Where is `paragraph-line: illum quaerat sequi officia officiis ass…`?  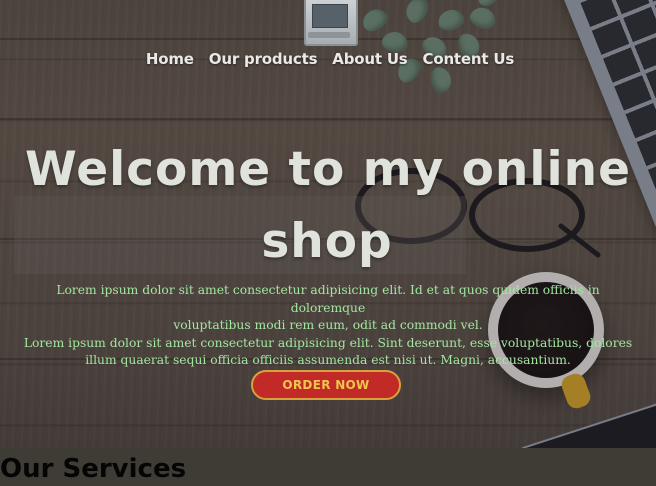 paragraph-line: illum quaerat sequi officia officiis ass… is located at coordinates (328, 360).